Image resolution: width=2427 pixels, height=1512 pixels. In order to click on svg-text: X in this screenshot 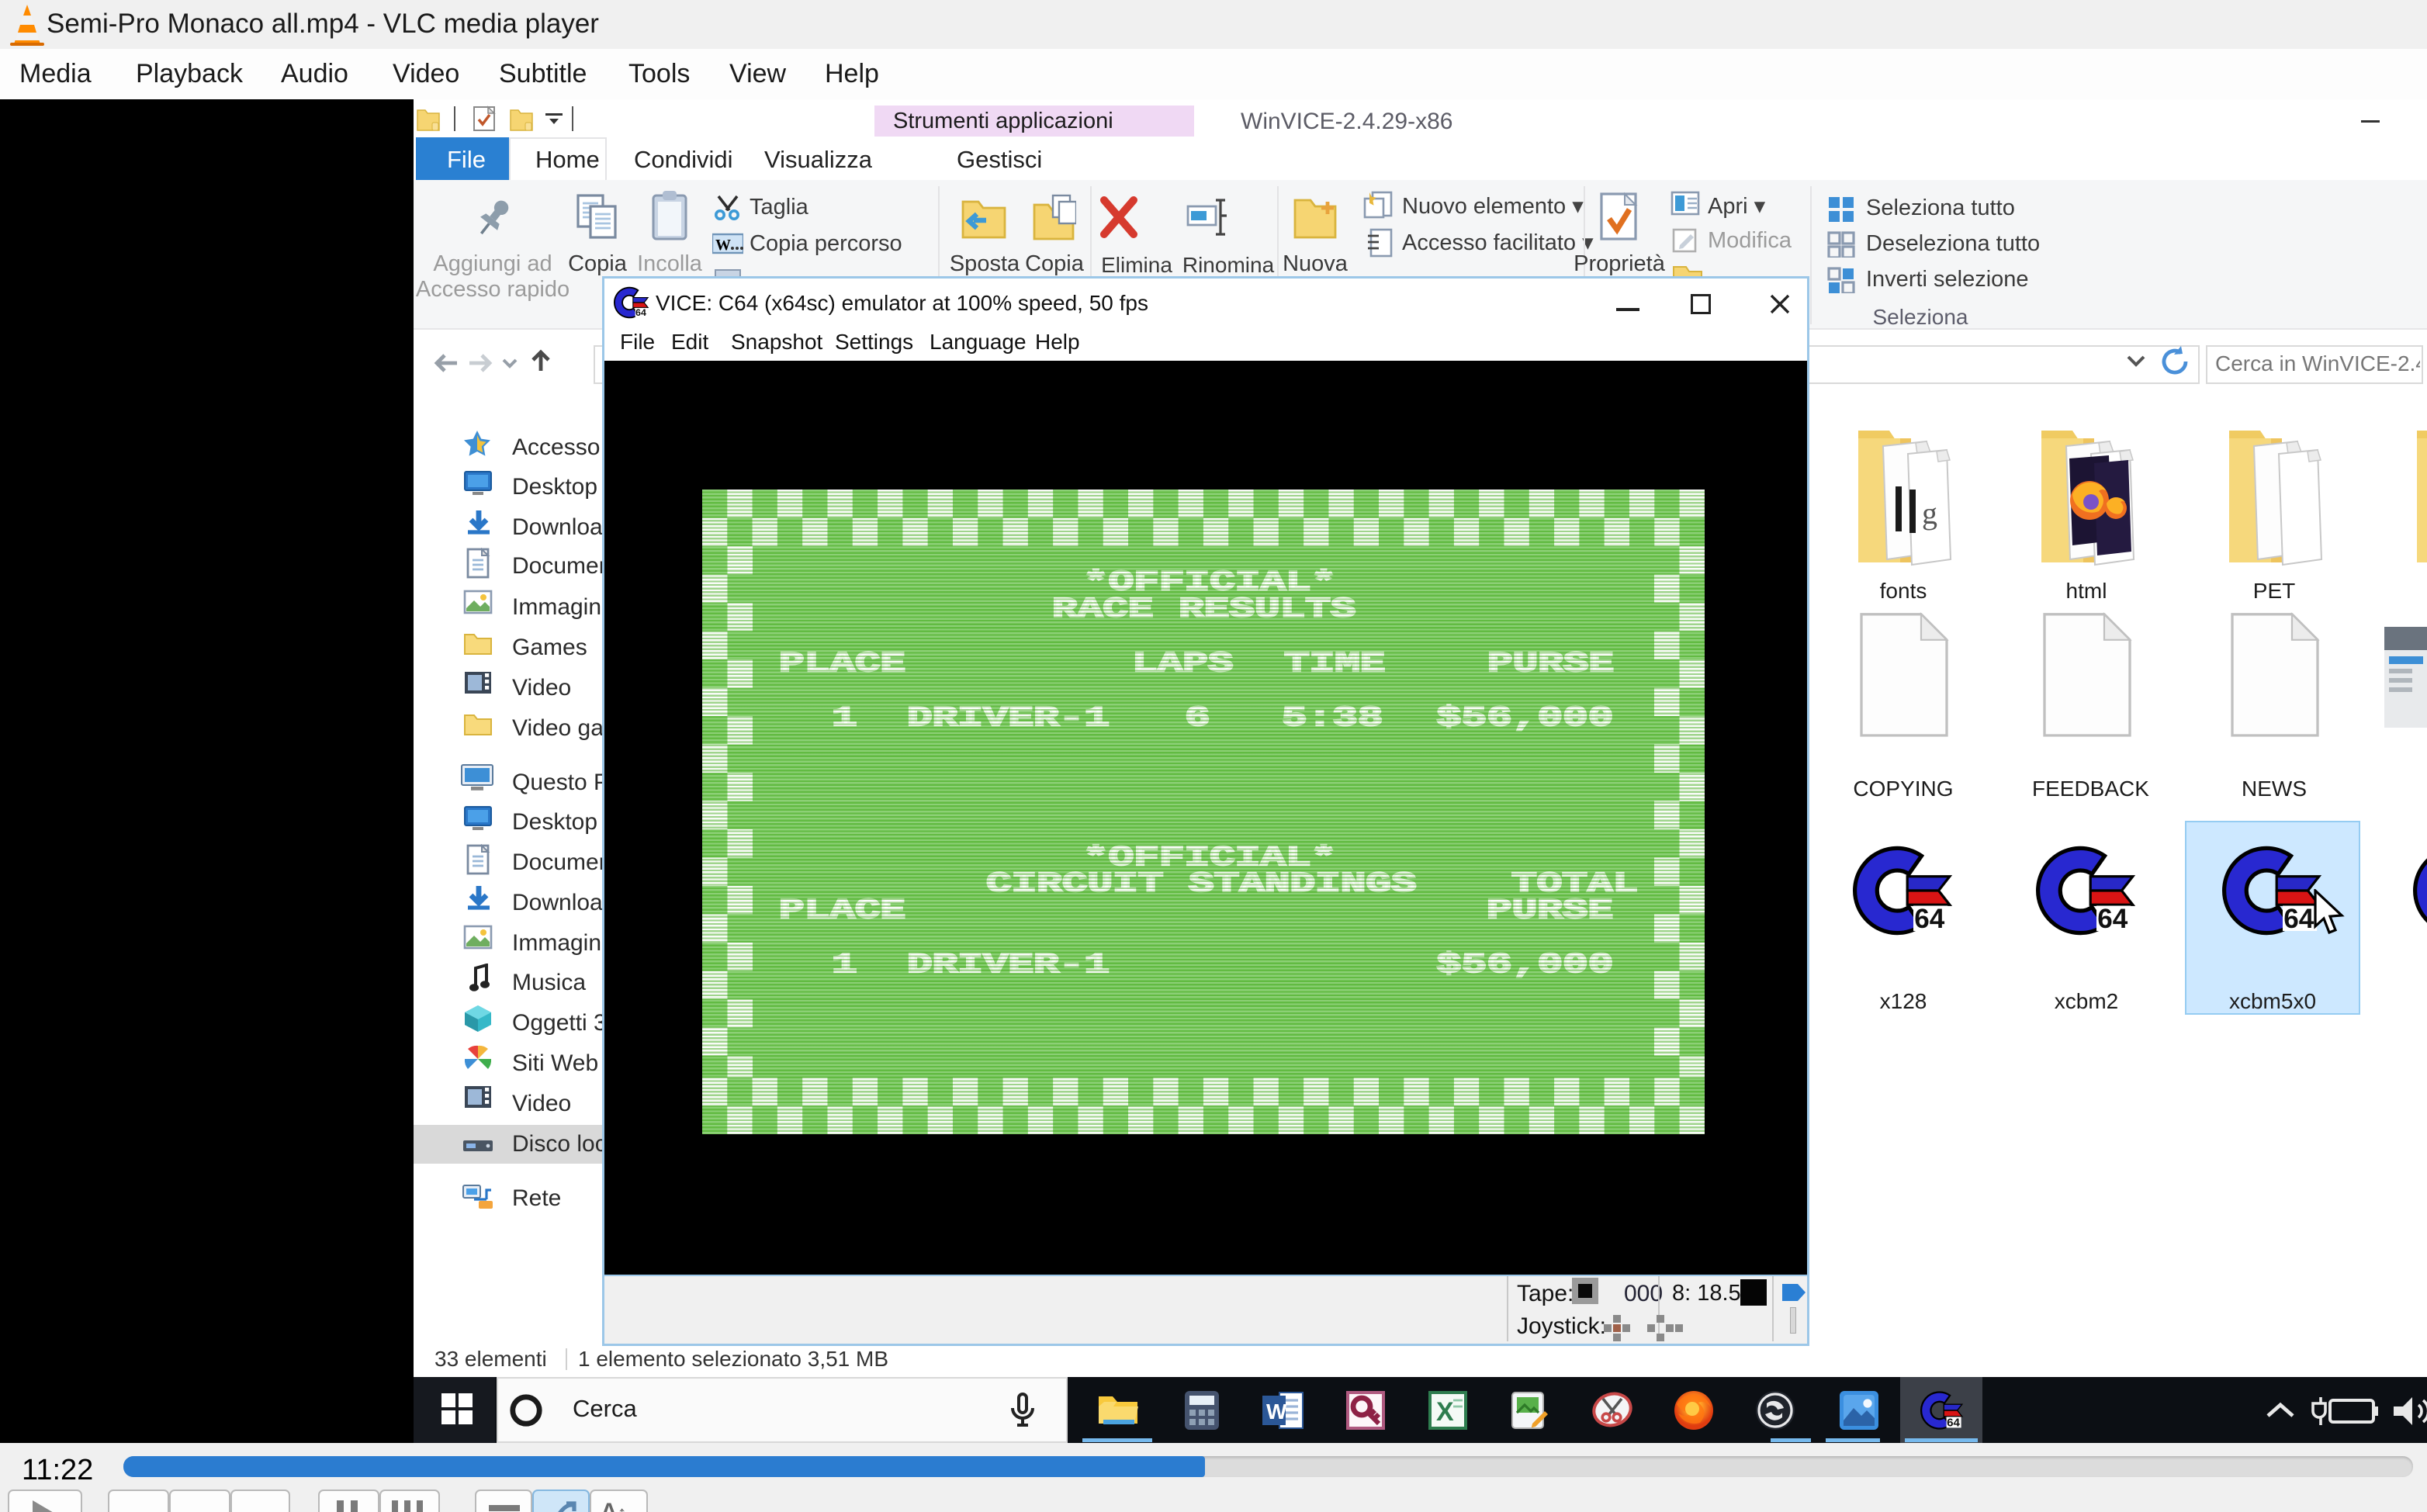, I will do `click(1445, 1412)`.